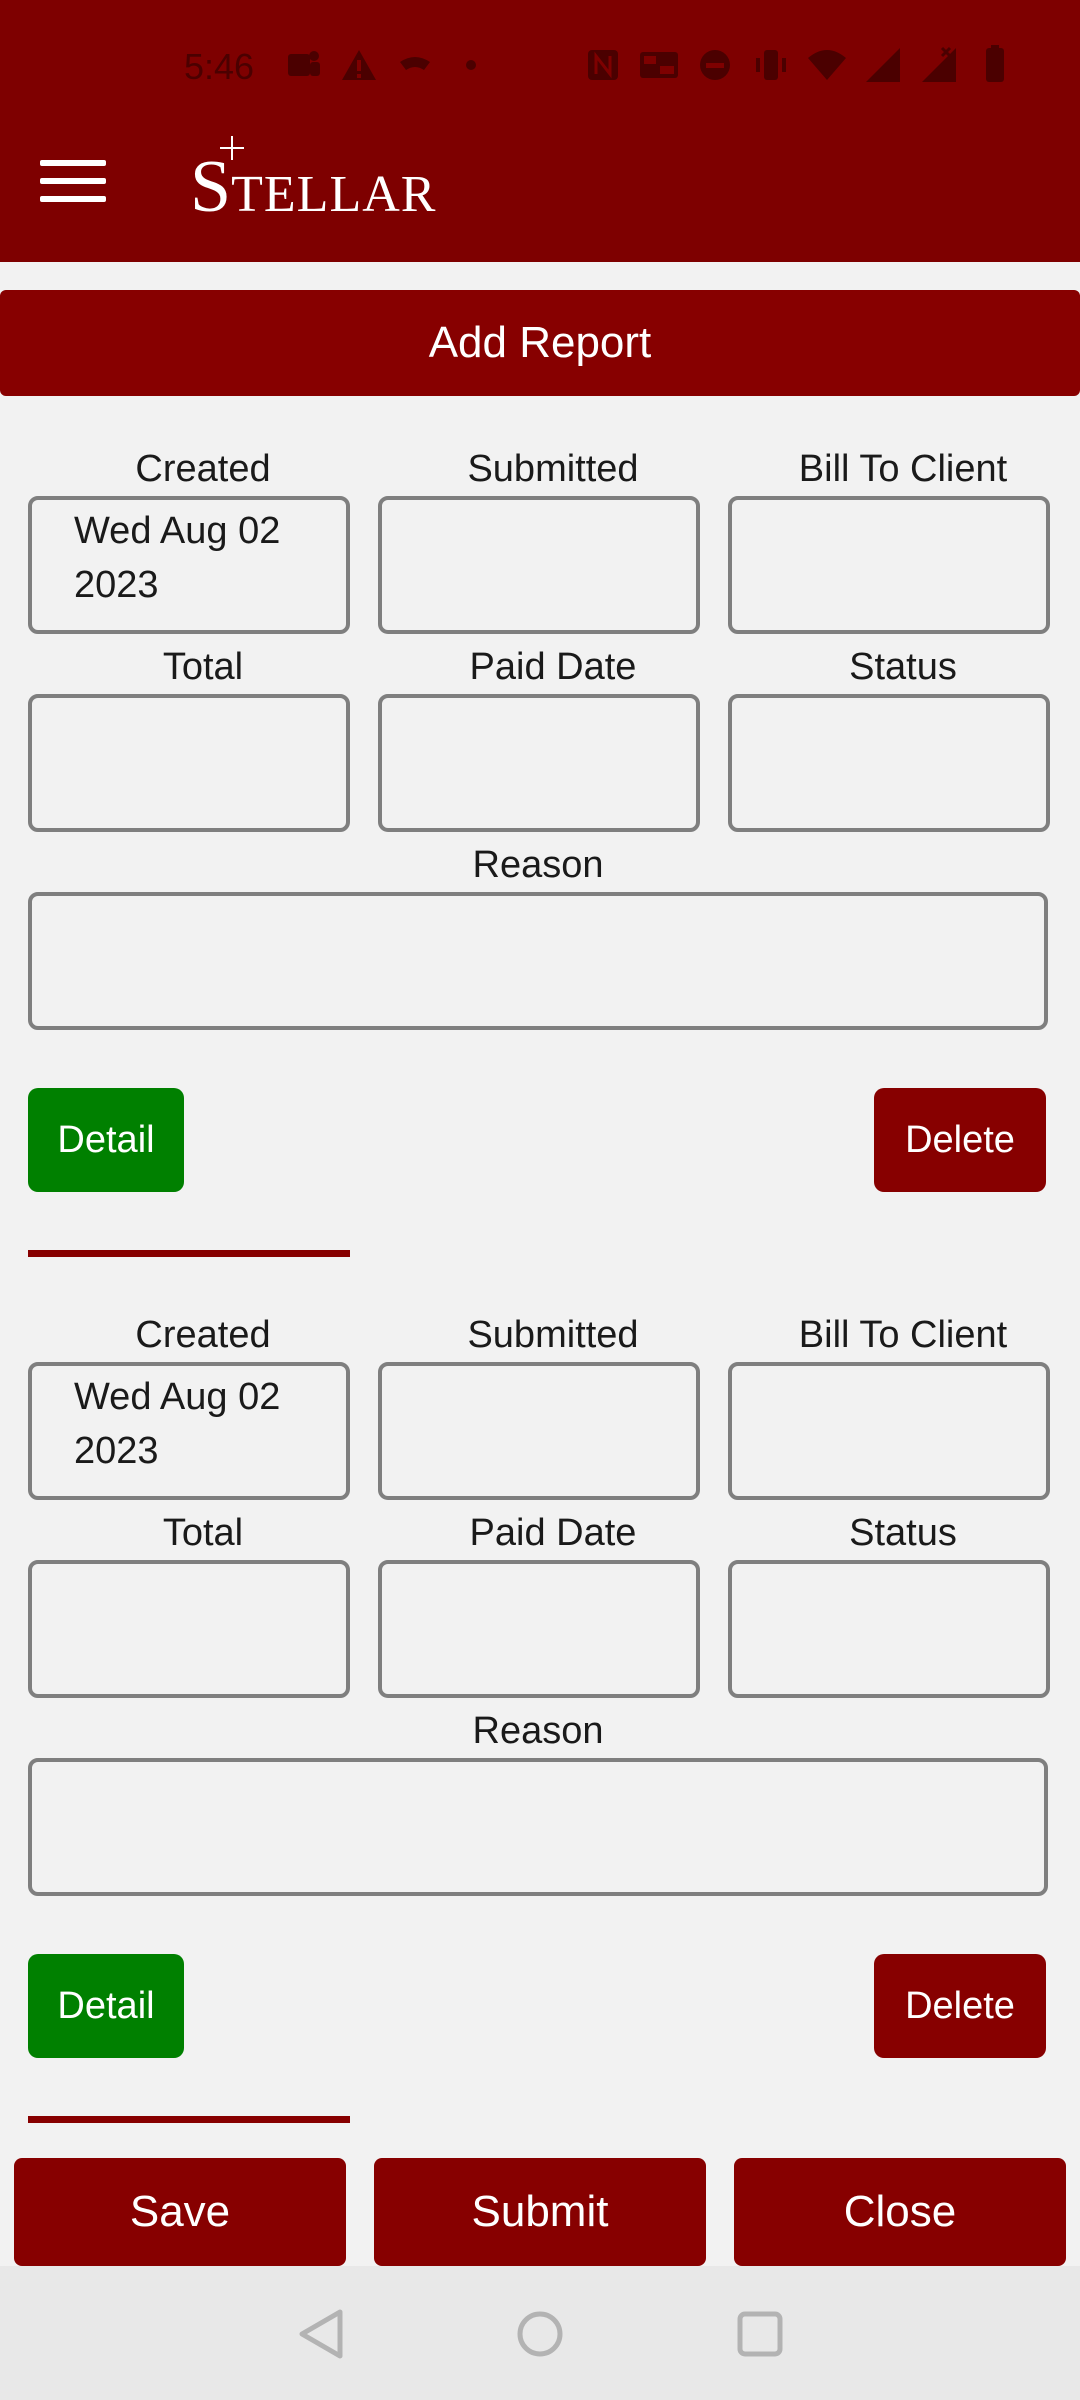  What do you see at coordinates (883, 65) in the screenshot?
I see `signal-icon` at bounding box center [883, 65].